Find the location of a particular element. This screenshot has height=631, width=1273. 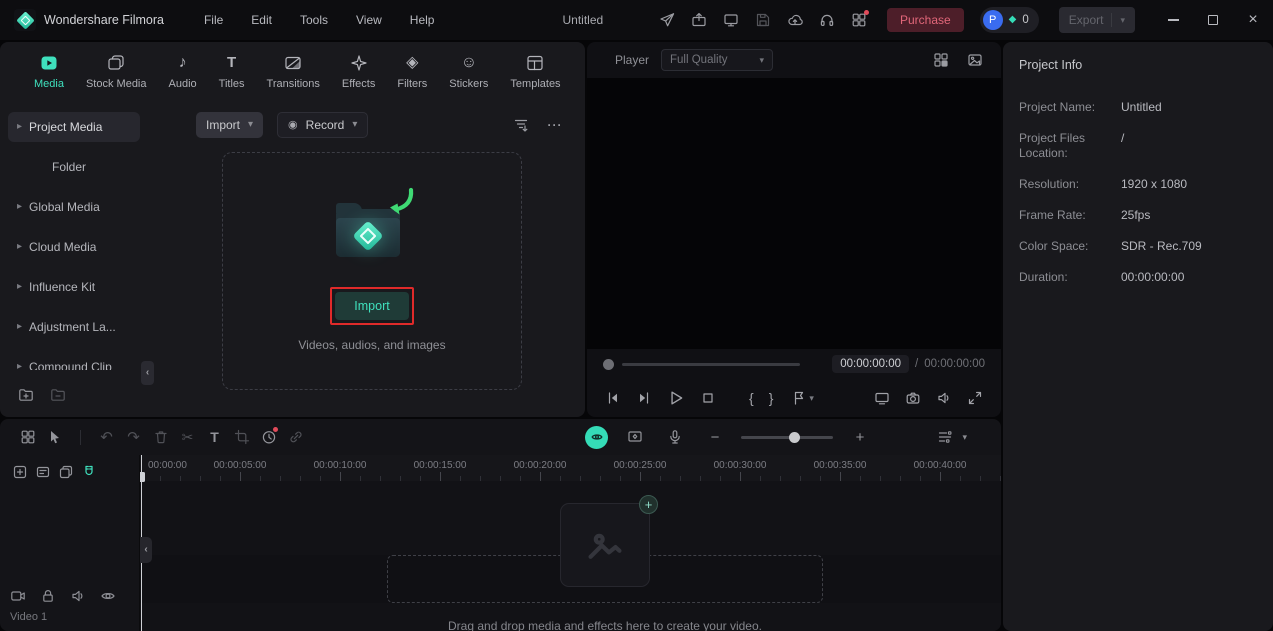

apps-grid-icon is located at coordinates (859, 20).